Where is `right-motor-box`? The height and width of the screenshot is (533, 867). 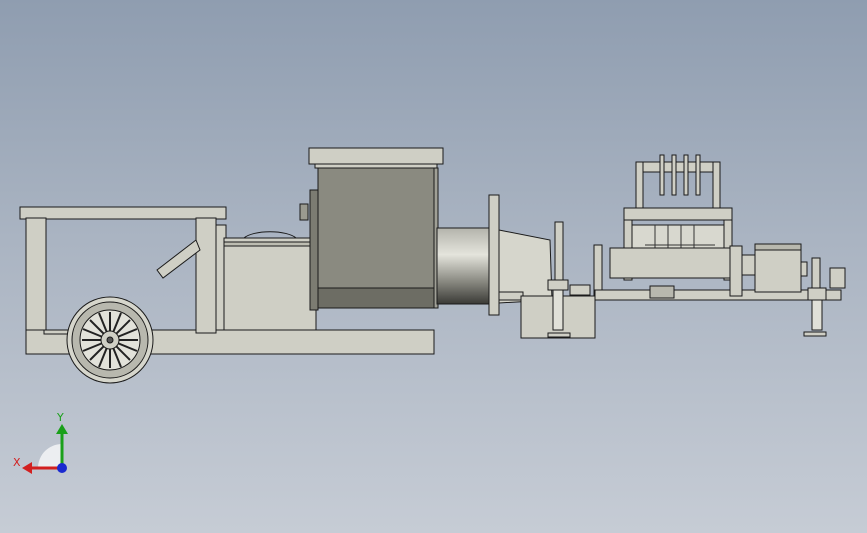 right-motor-box is located at coordinates (774, 268).